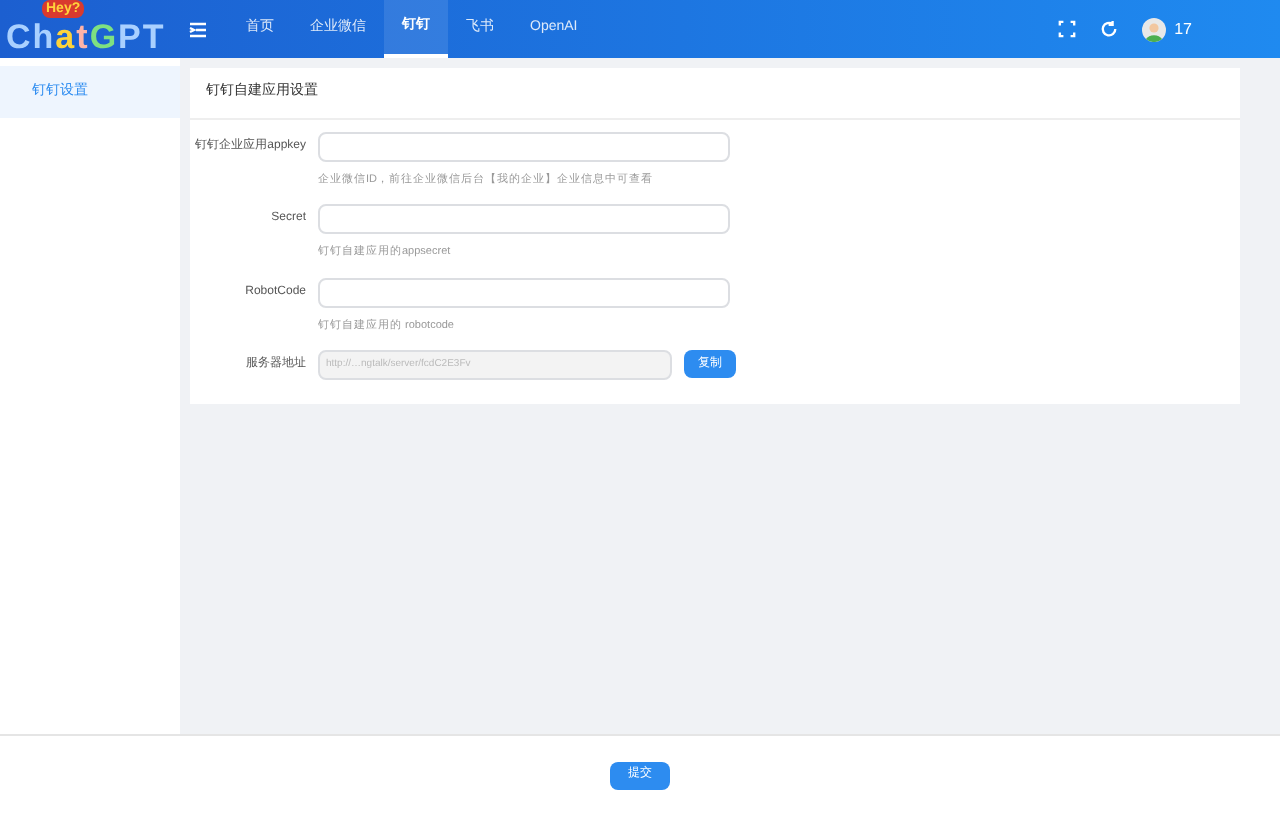 The height and width of the screenshot is (814, 1280). What do you see at coordinates (86, 37) in the screenshot?
I see `logo-text: ChatGPT` at bounding box center [86, 37].